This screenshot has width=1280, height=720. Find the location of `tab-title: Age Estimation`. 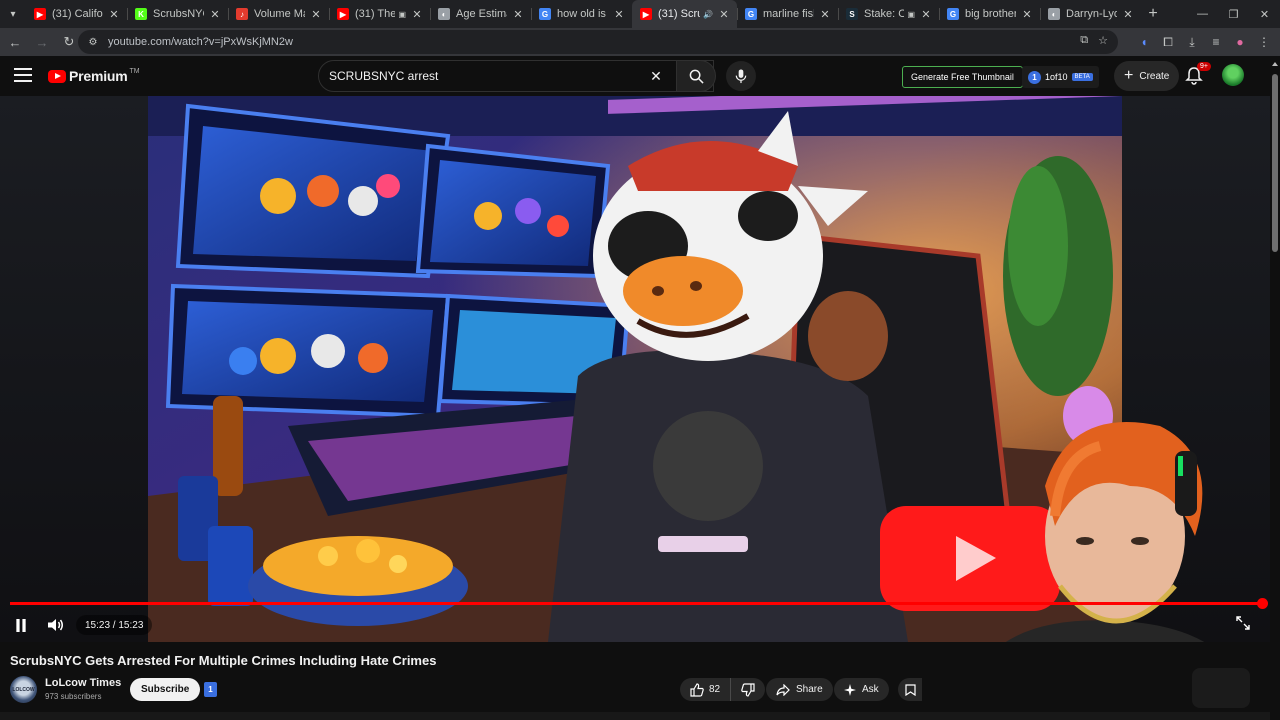

tab-title: Age Estimation is located at coordinates (481, 14).